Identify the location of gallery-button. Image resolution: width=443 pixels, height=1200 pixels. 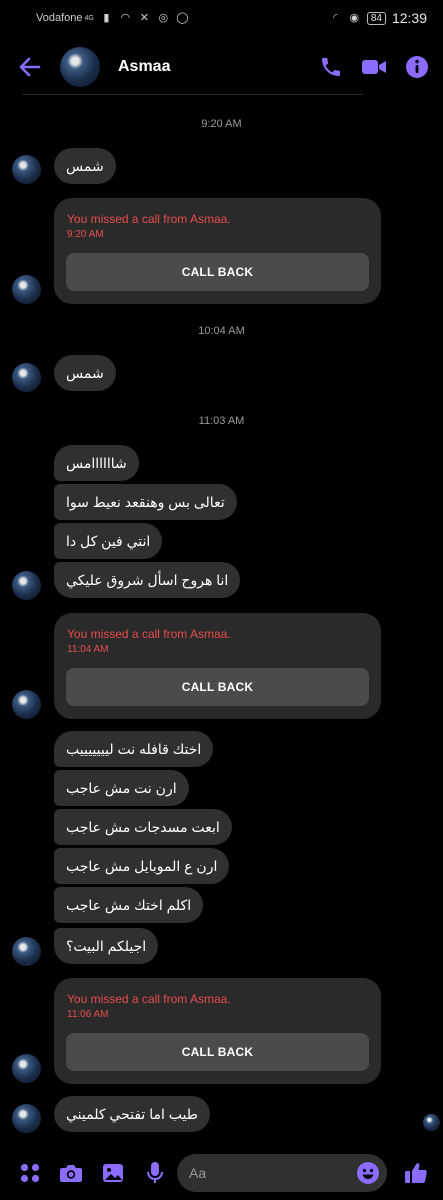
(113, 1173).